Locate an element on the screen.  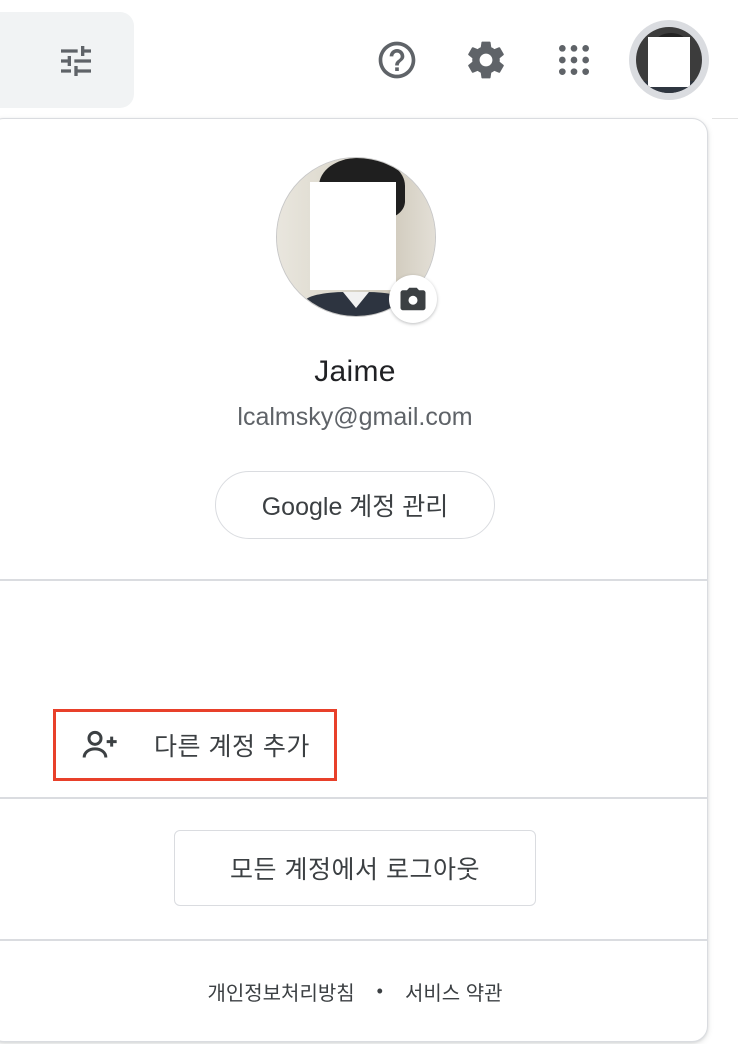
terms-of-service-link: 서비스 약관 is located at coordinates (454, 991).